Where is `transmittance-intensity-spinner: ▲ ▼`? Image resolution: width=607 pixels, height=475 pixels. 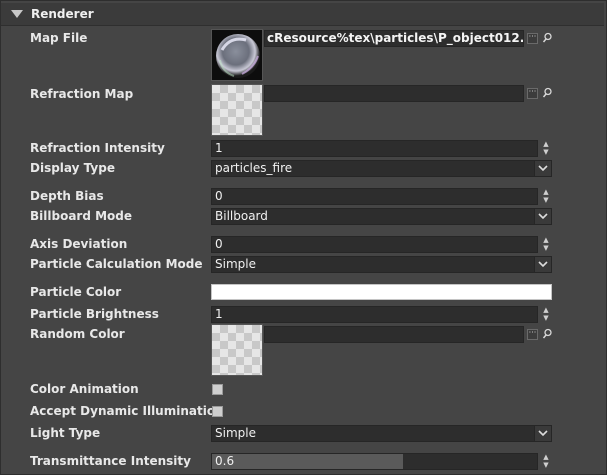 transmittance-intensity-spinner: ▲ ▼ is located at coordinates (546, 461).